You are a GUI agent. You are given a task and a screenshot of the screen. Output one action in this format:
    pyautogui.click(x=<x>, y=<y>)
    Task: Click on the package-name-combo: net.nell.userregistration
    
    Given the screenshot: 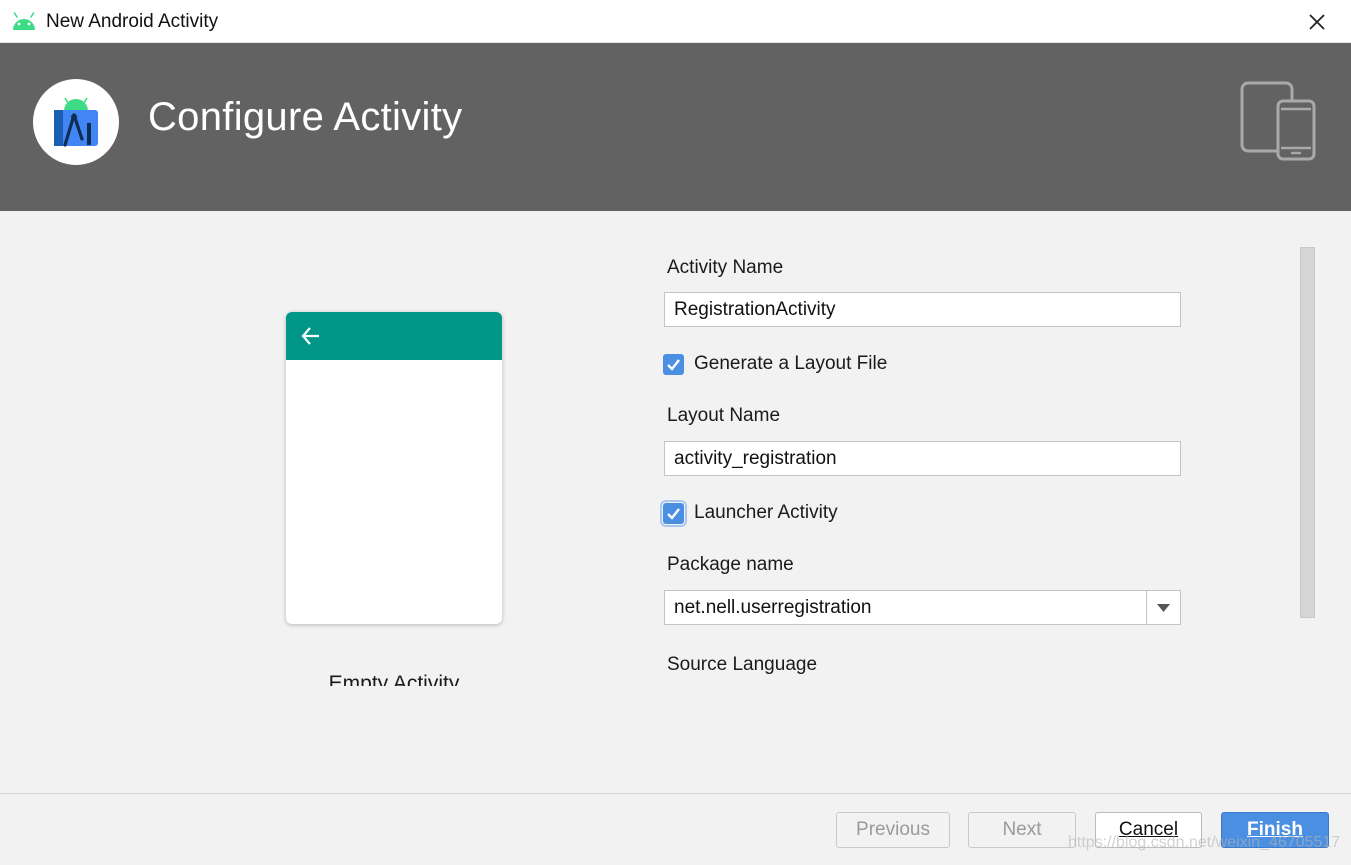 What is the action you would take?
    pyautogui.click(x=922, y=607)
    